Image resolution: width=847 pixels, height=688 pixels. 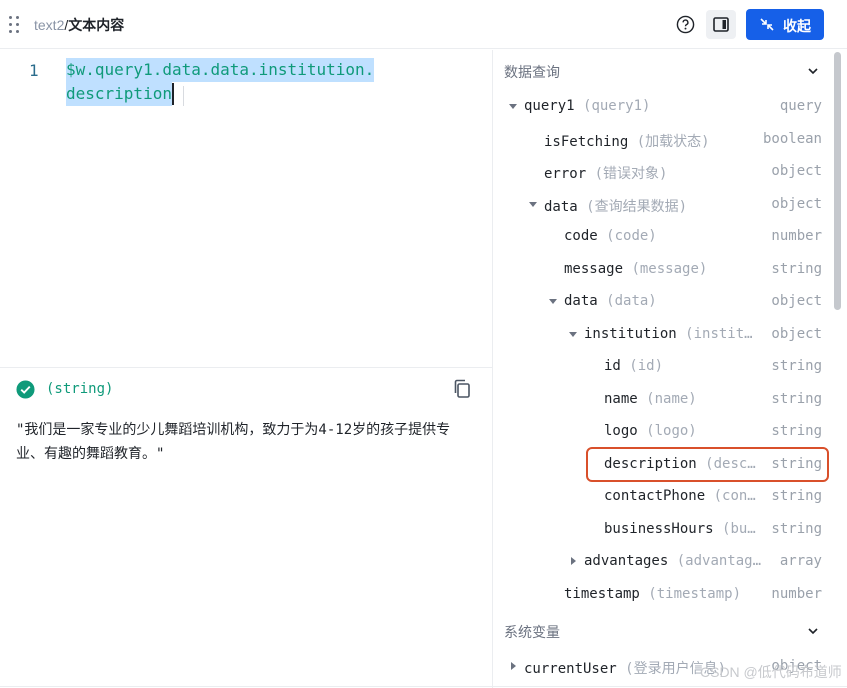 I want to click on tree-row-label: logo (logo), so click(x=650, y=431).